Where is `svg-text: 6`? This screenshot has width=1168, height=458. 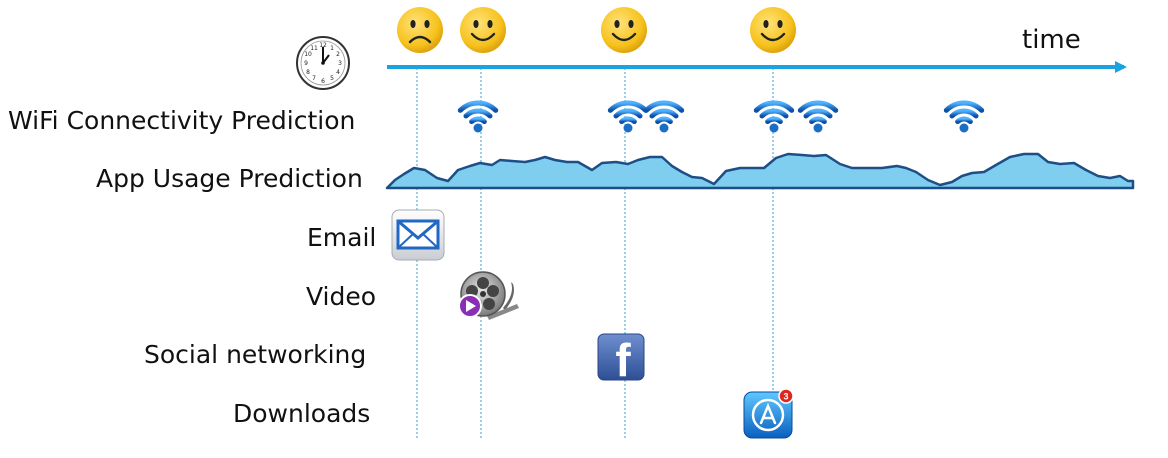 svg-text: 6 is located at coordinates (323, 81).